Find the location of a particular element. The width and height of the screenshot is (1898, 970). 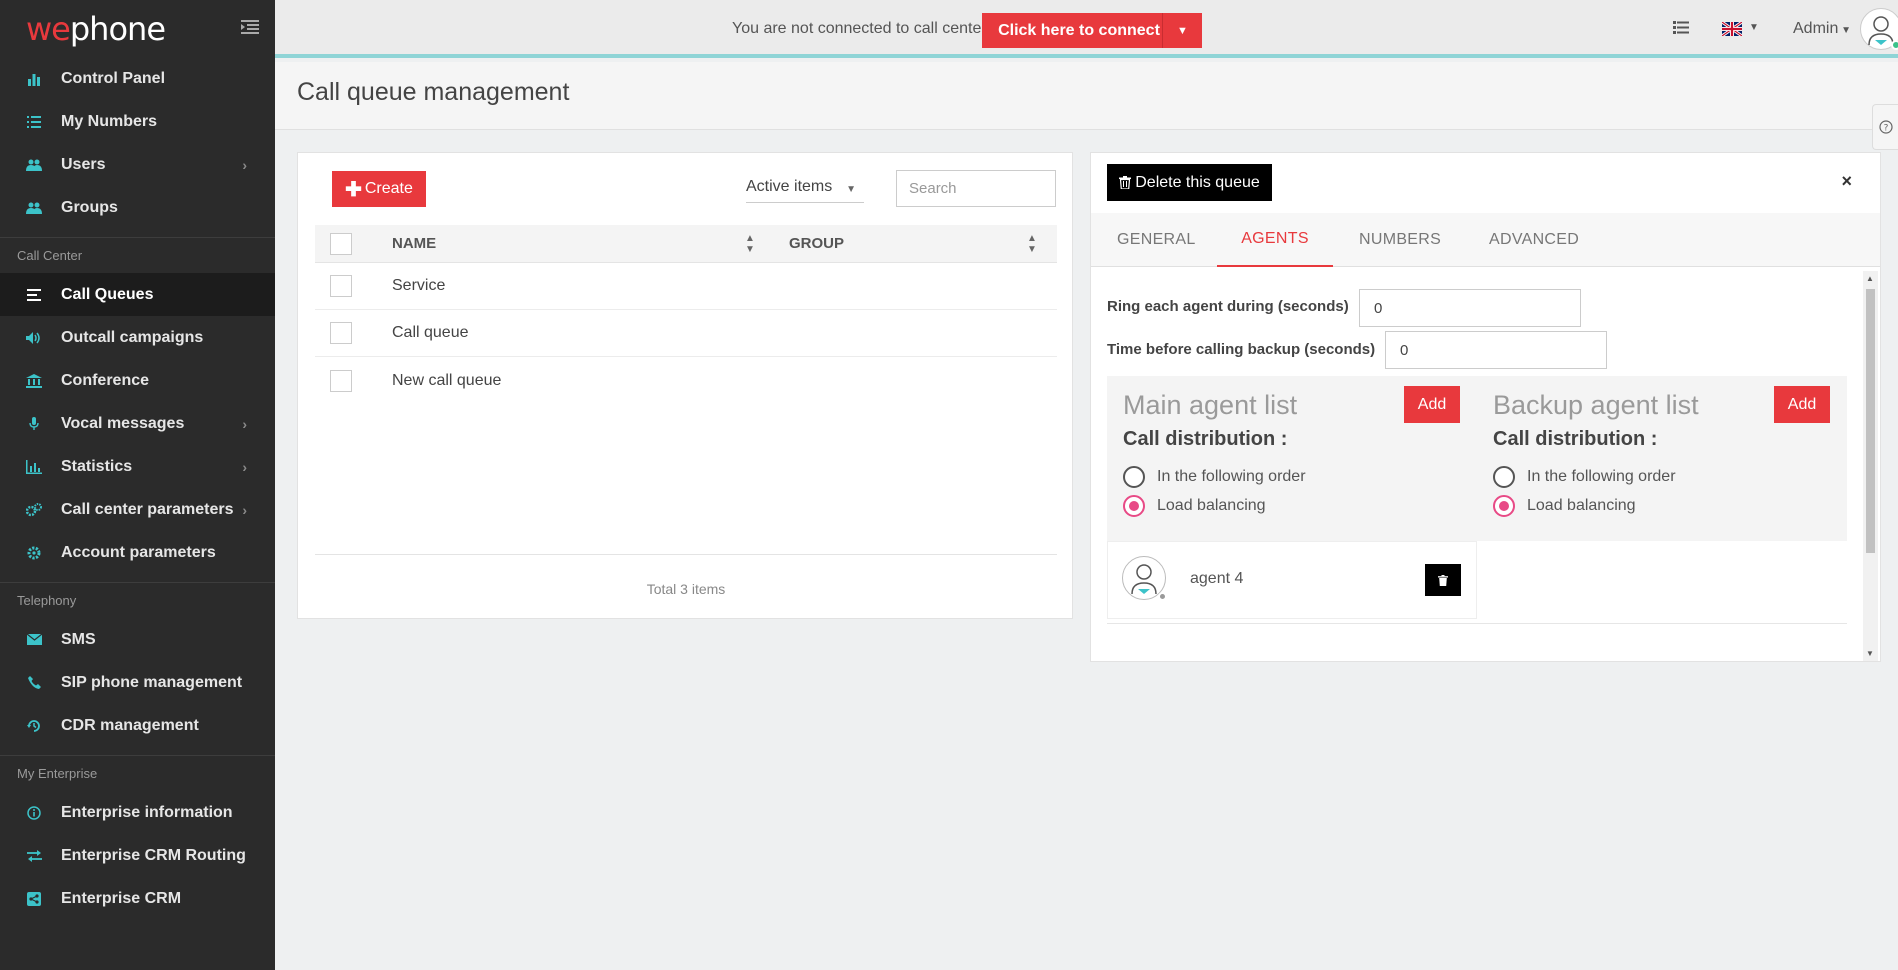

backup-load-balancing-label: Load balancing is located at coordinates (1581, 506).